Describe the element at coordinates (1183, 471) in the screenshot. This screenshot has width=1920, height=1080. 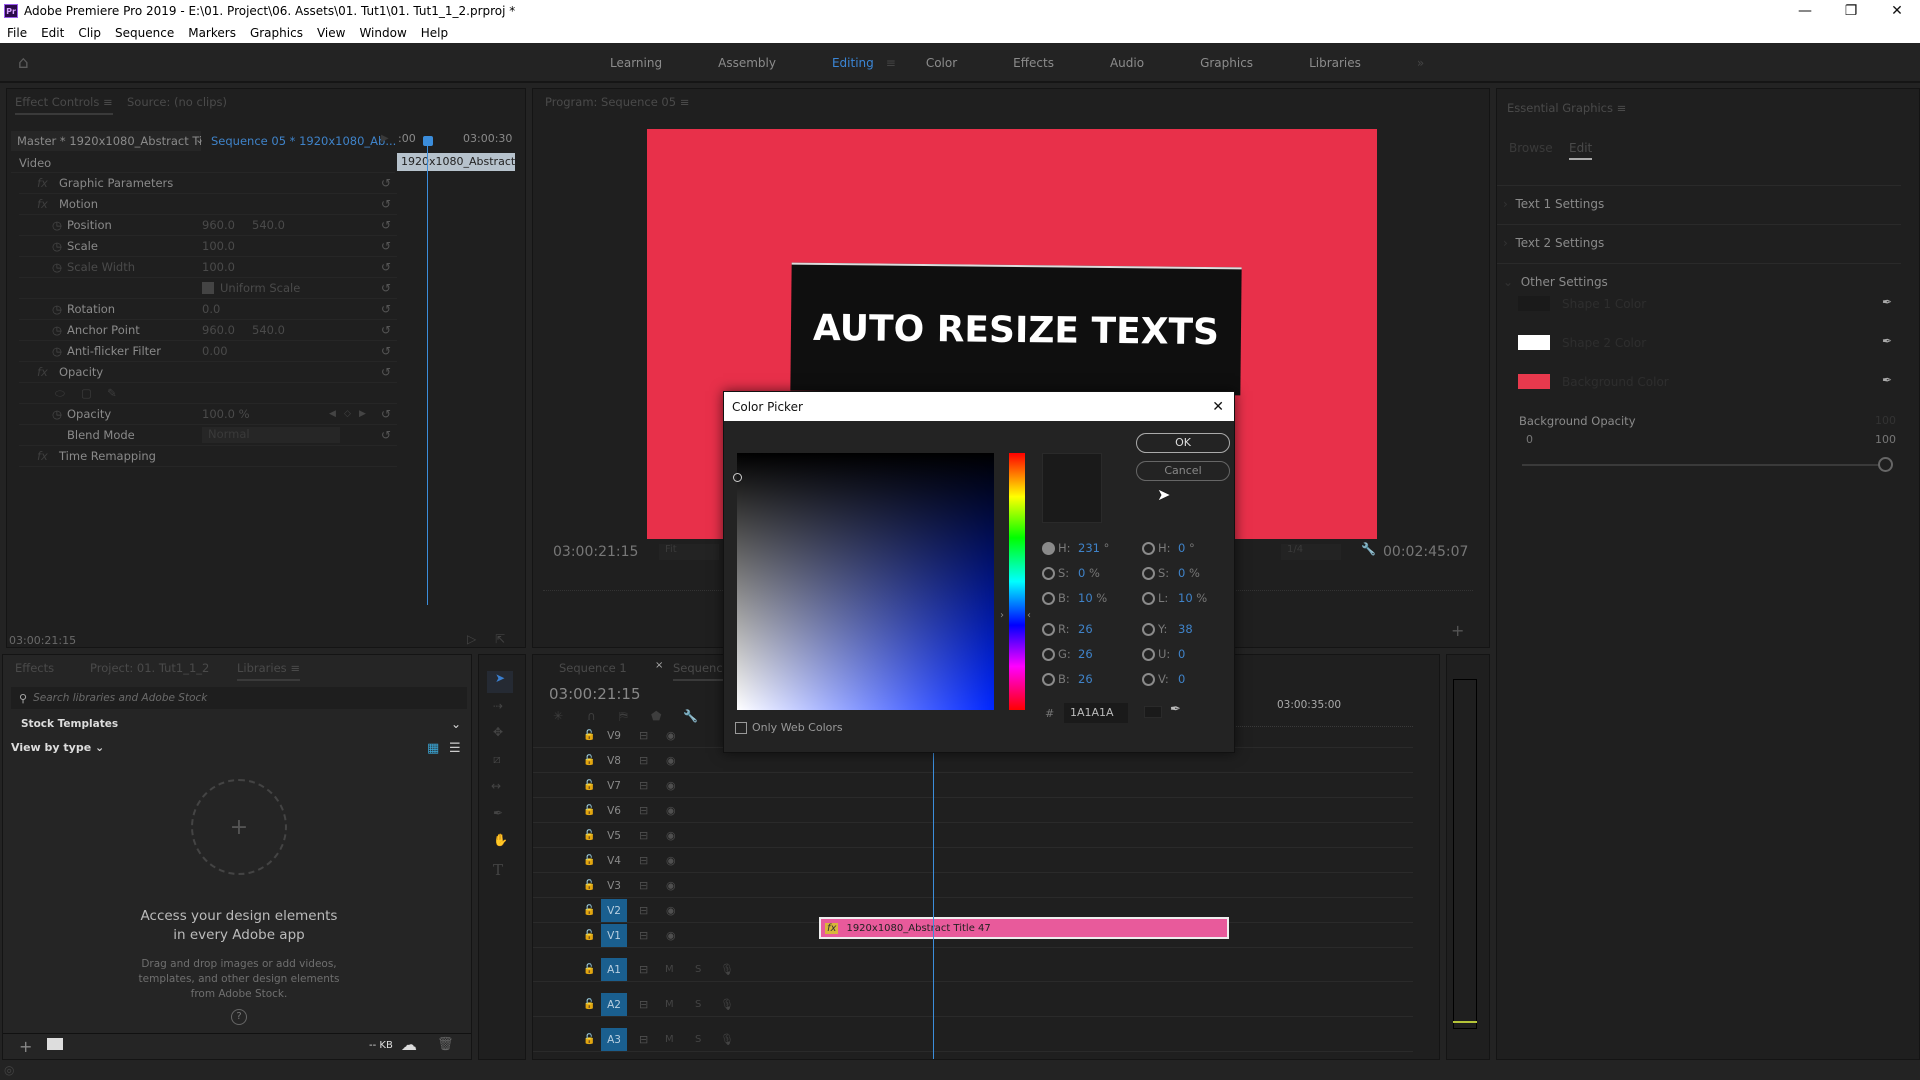
I see `cancel-button: Cancel` at that location.